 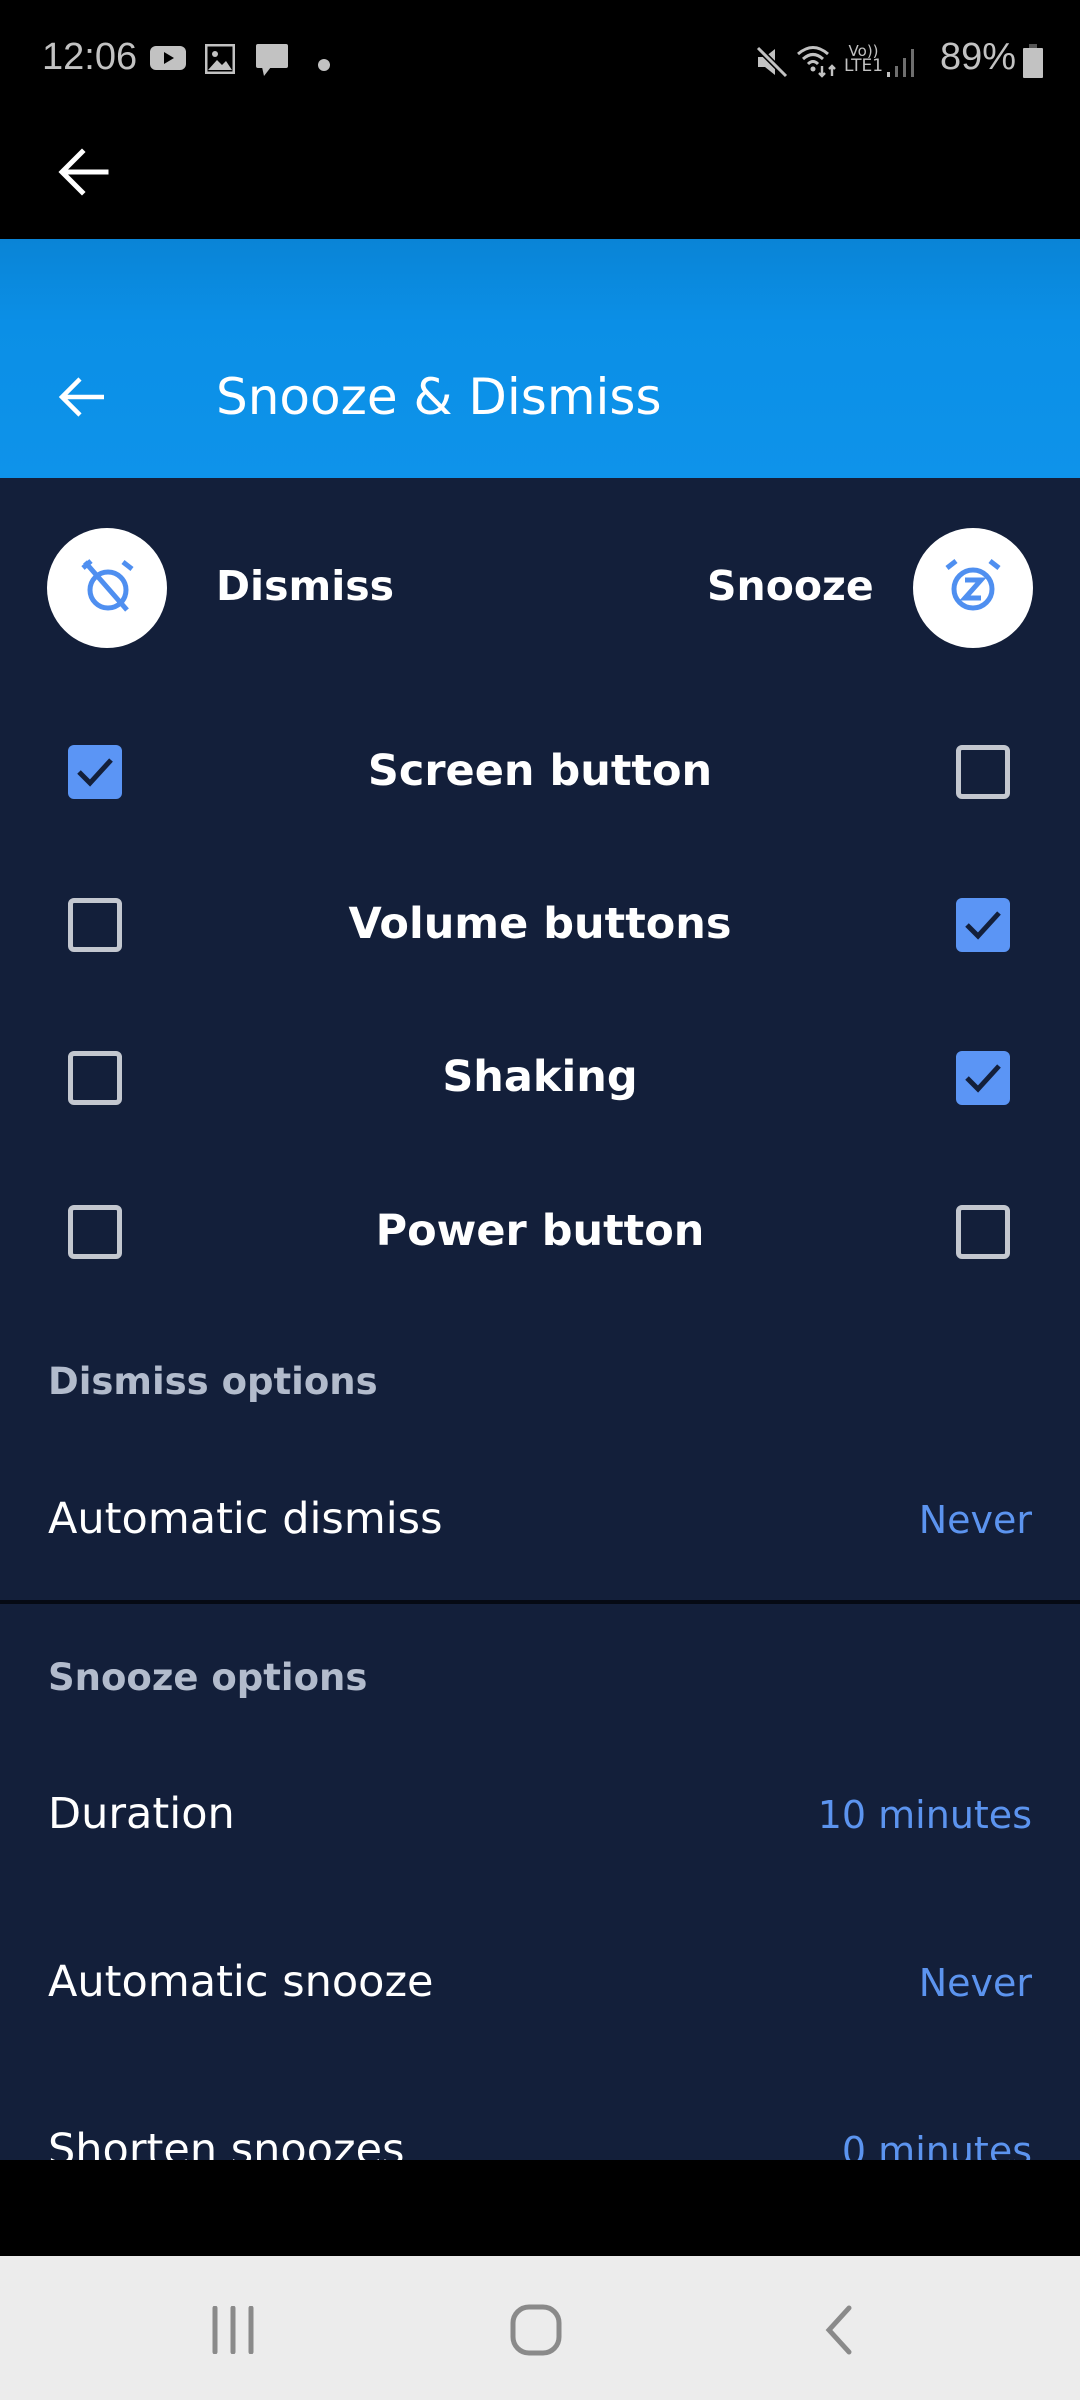 I want to click on duration-row: Duration 10 minutes, so click(x=540, y=1814).